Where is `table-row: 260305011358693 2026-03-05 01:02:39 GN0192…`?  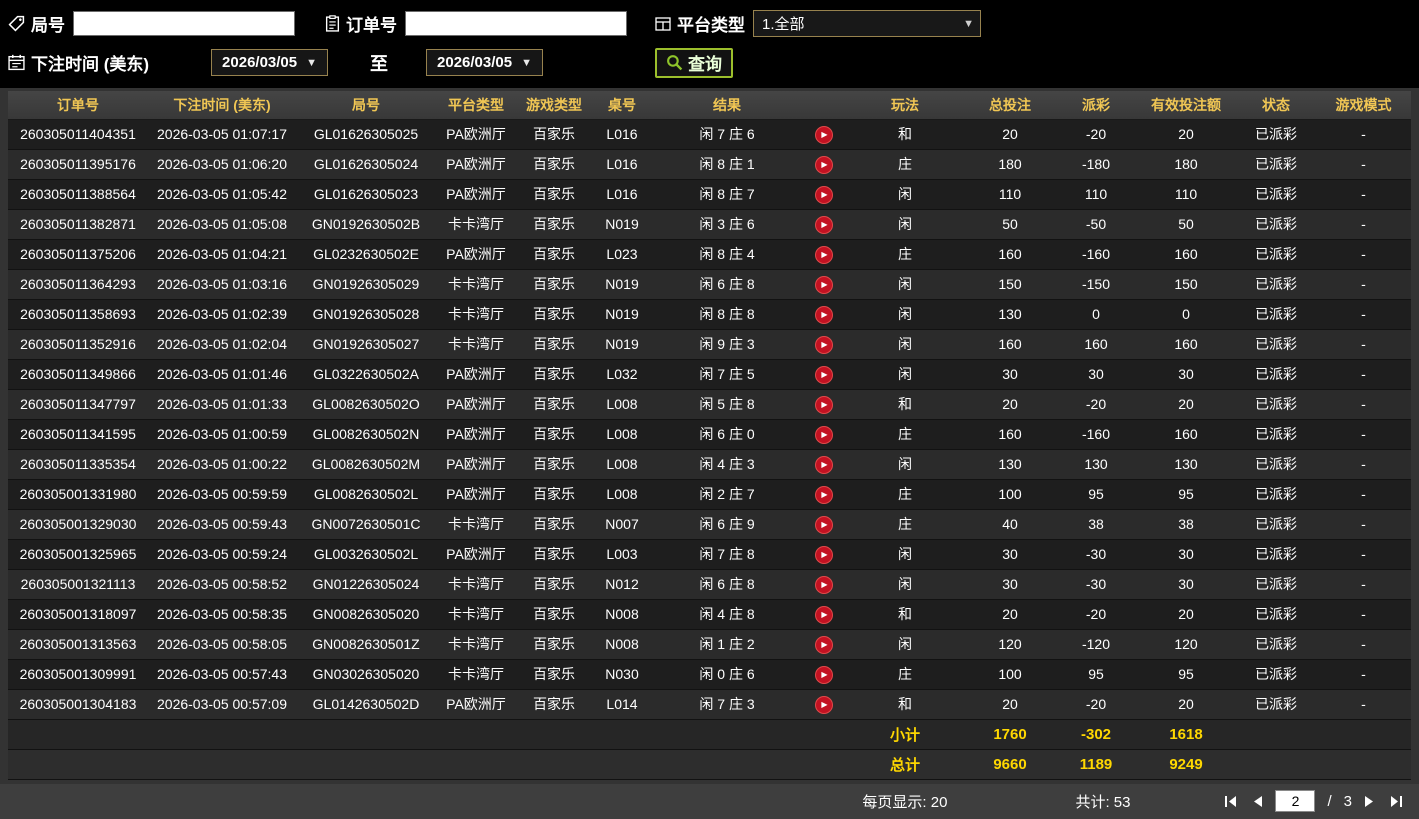
table-row: 260305011358693 2026-03-05 01:02:39 GN0192… is located at coordinates (709, 314).